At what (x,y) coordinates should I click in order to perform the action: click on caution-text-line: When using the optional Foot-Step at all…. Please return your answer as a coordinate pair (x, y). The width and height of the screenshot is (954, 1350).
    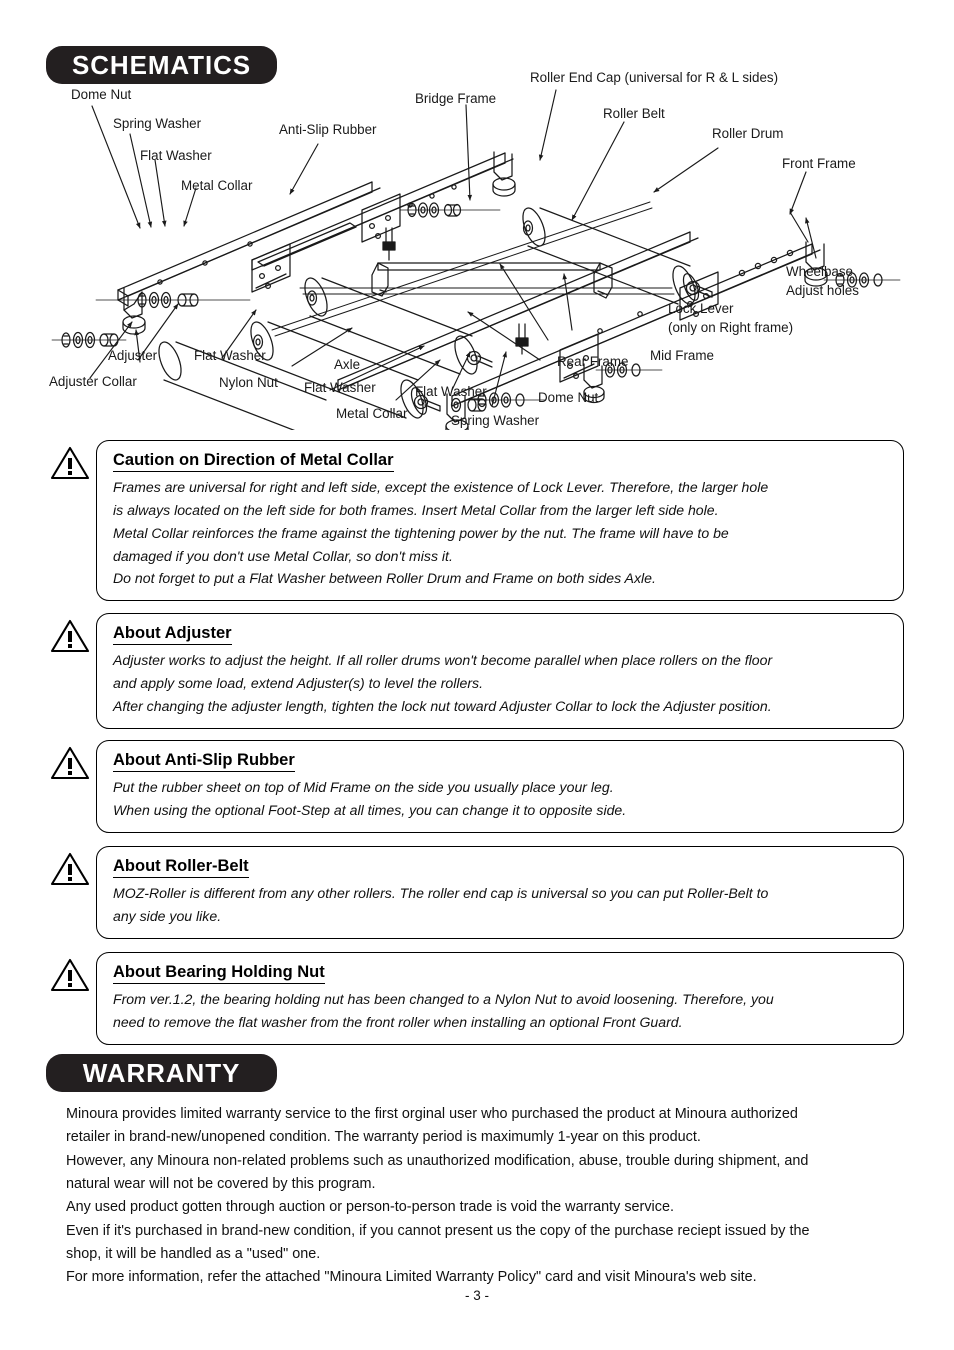
    Looking at the image, I should click on (370, 809).